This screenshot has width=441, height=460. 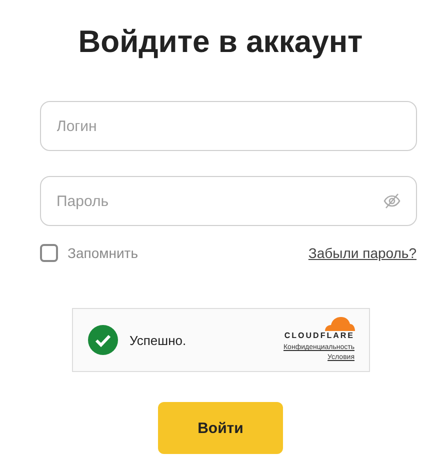 What do you see at coordinates (220, 428) in the screenshot?
I see `login-button: Войти` at bounding box center [220, 428].